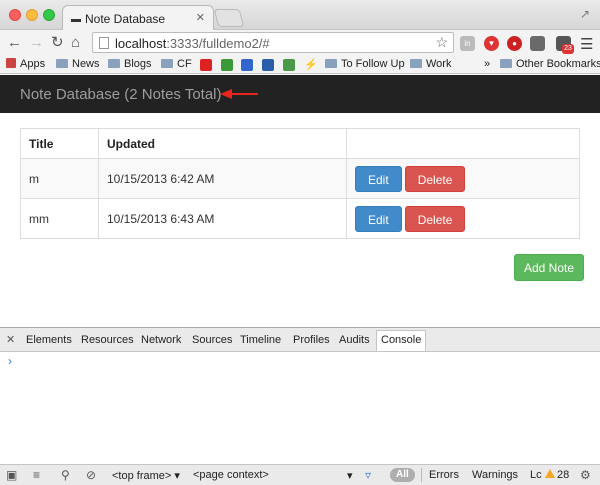  Describe the element at coordinates (227, 65) in the screenshot. I see `bookmark-drive-icon` at that location.